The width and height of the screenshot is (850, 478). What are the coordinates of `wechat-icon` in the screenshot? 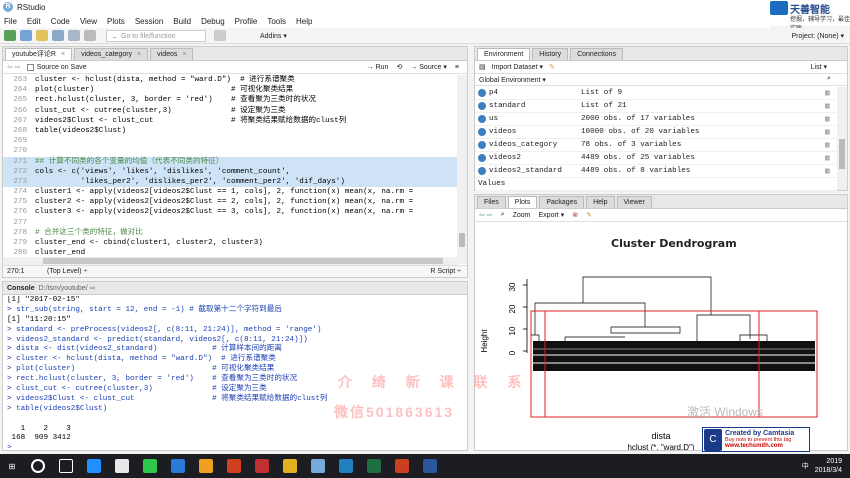 It's located at (150, 466).